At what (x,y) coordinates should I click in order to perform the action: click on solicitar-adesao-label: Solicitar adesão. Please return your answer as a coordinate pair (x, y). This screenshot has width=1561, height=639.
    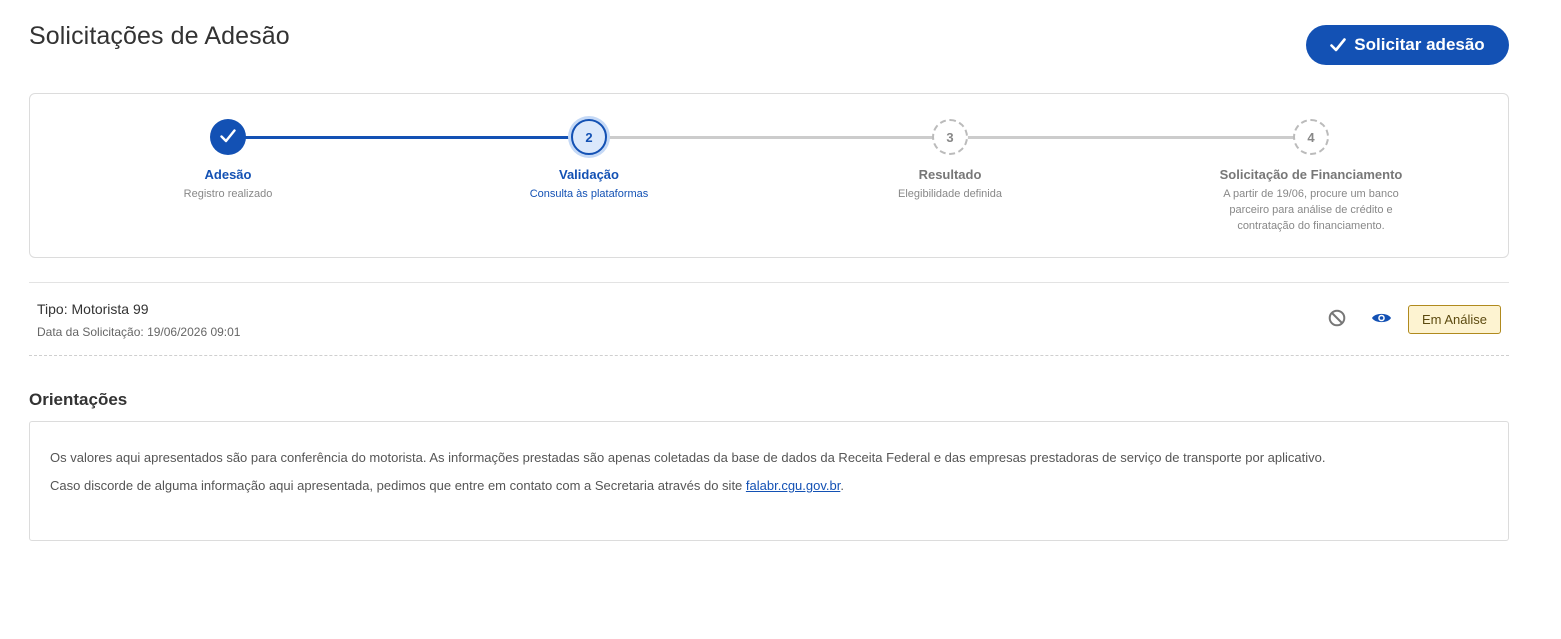
    Looking at the image, I should click on (1419, 44).